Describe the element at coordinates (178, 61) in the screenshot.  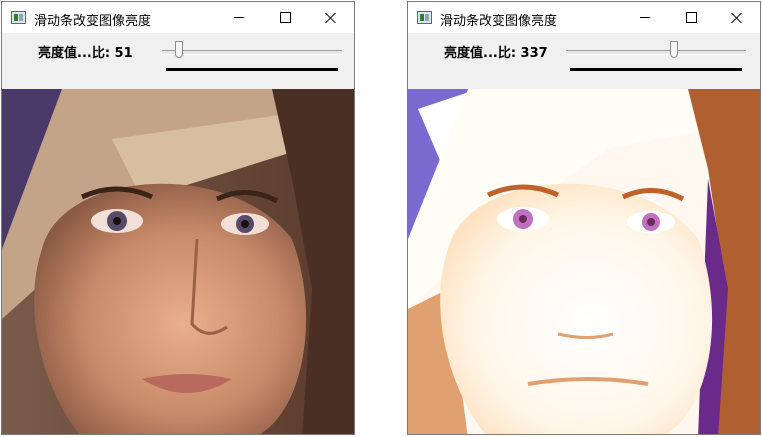
I see `trackbar-panel: 亮度值...比: 51` at that location.